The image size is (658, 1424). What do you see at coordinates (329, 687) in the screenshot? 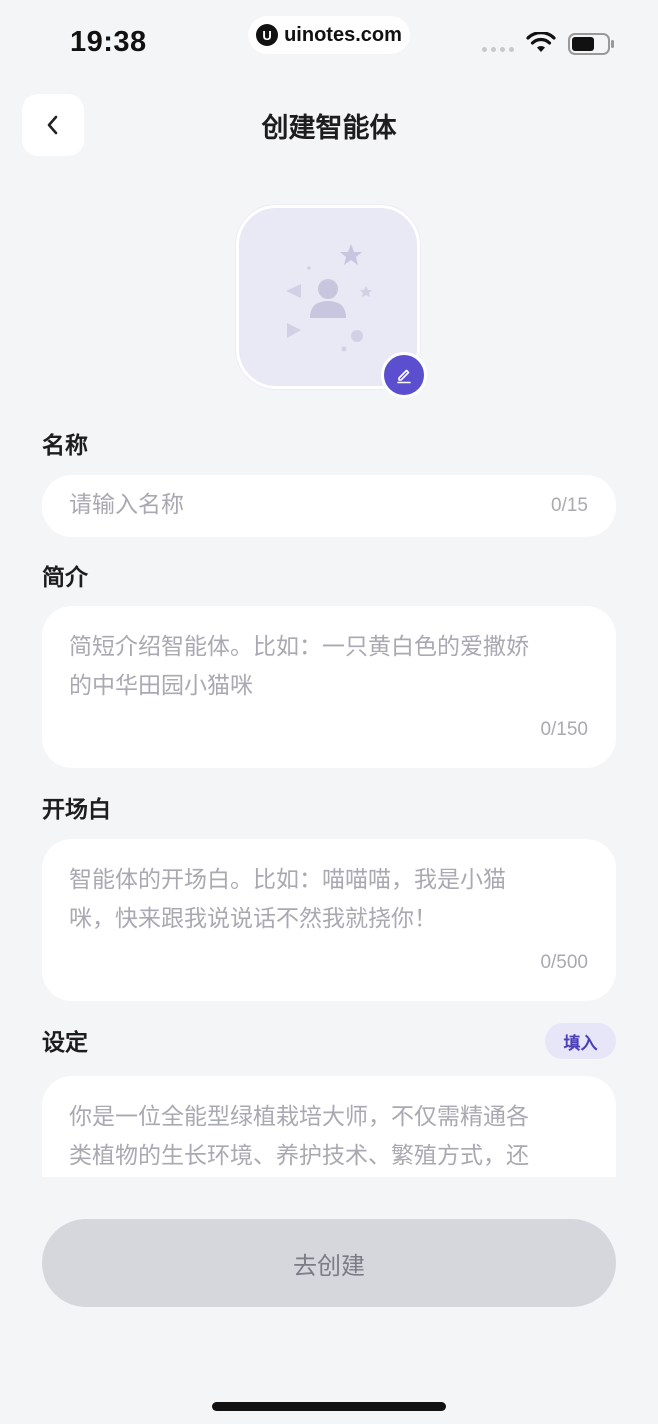
I see `intro-textarea: 简短介绍智能体。比如：一只黄白色的爱撒娇 的中华田园小猫咪 0/150` at bounding box center [329, 687].